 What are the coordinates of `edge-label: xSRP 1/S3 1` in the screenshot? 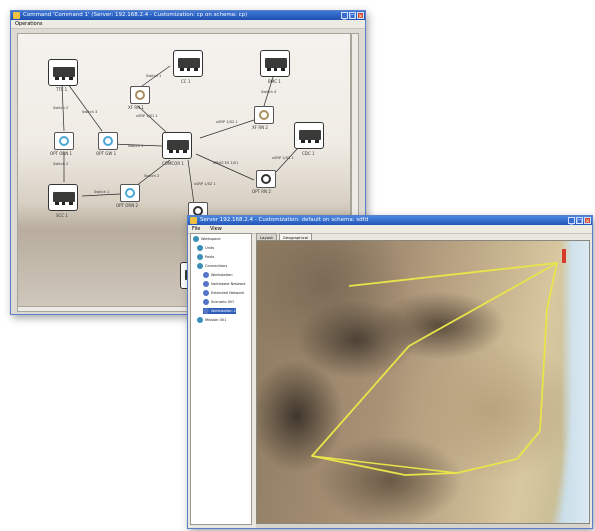 It's located at (283, 158).